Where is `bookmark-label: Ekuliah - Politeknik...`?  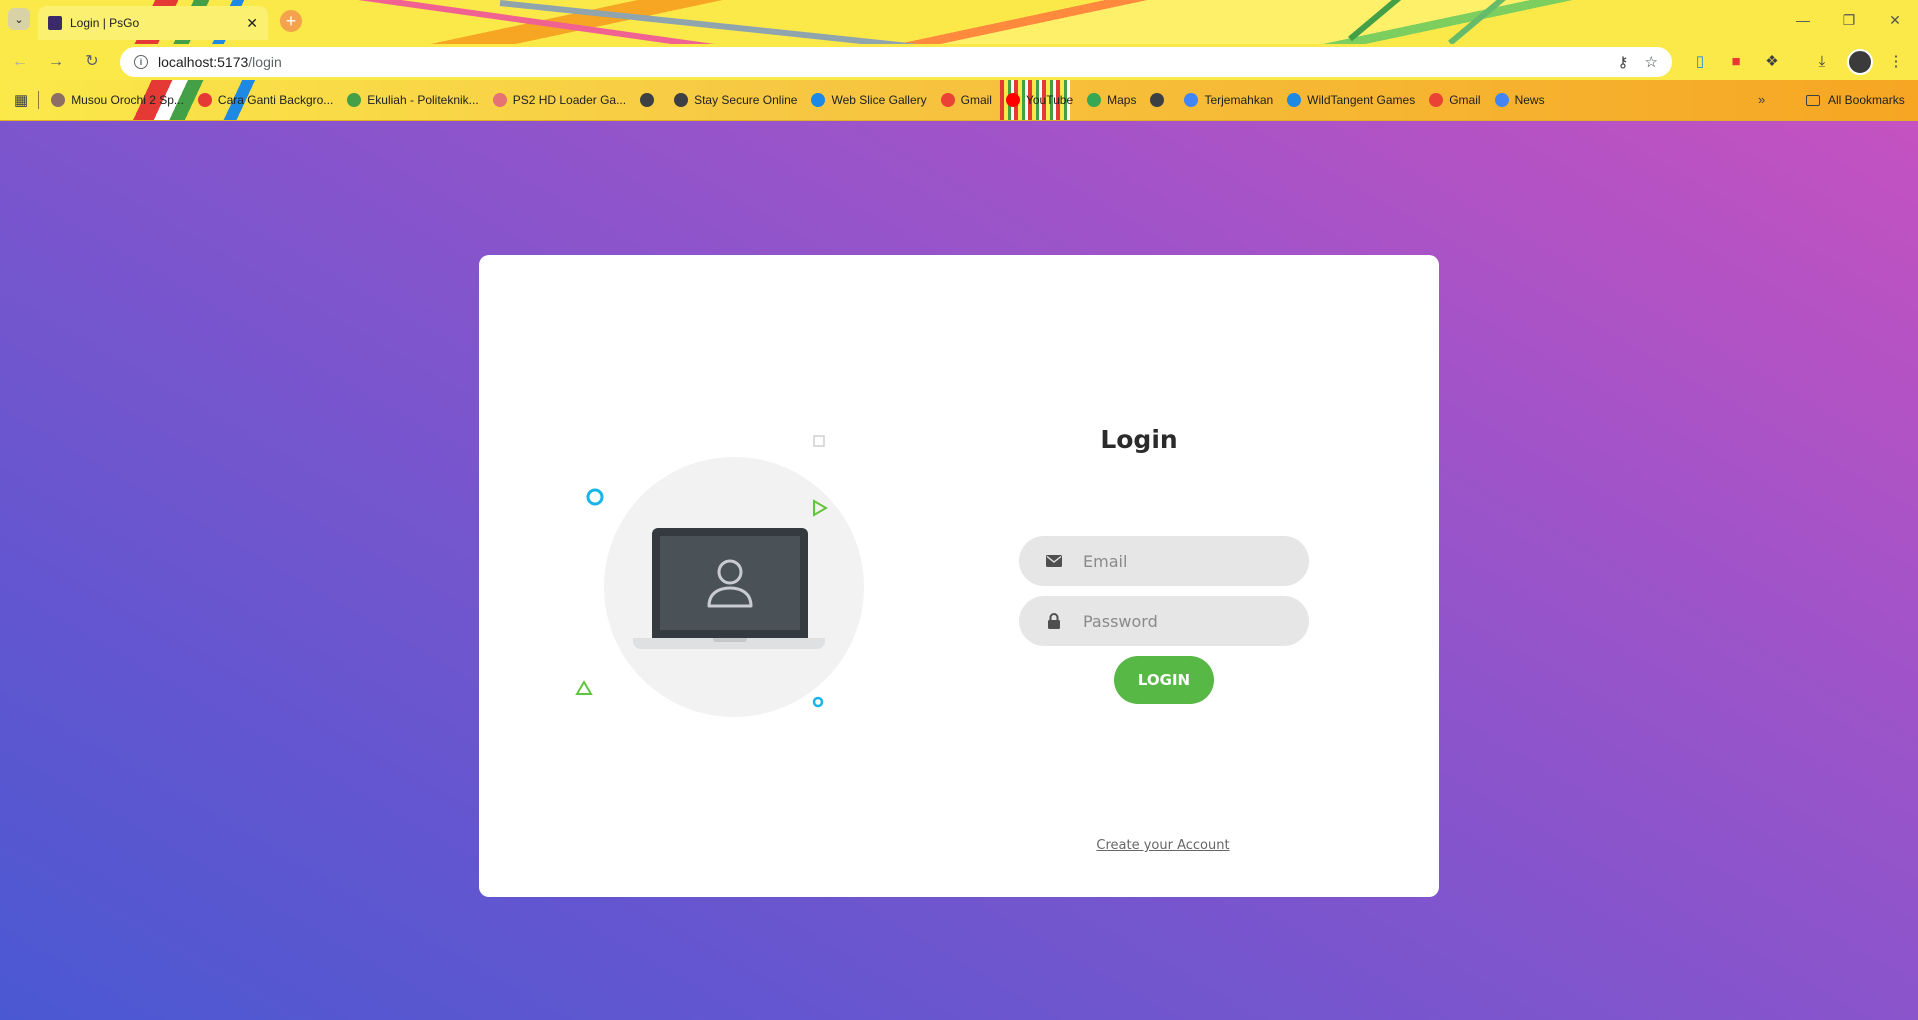 bookmark-label: Ekuliah - Politeknik... is located at coordinates (423, 100).